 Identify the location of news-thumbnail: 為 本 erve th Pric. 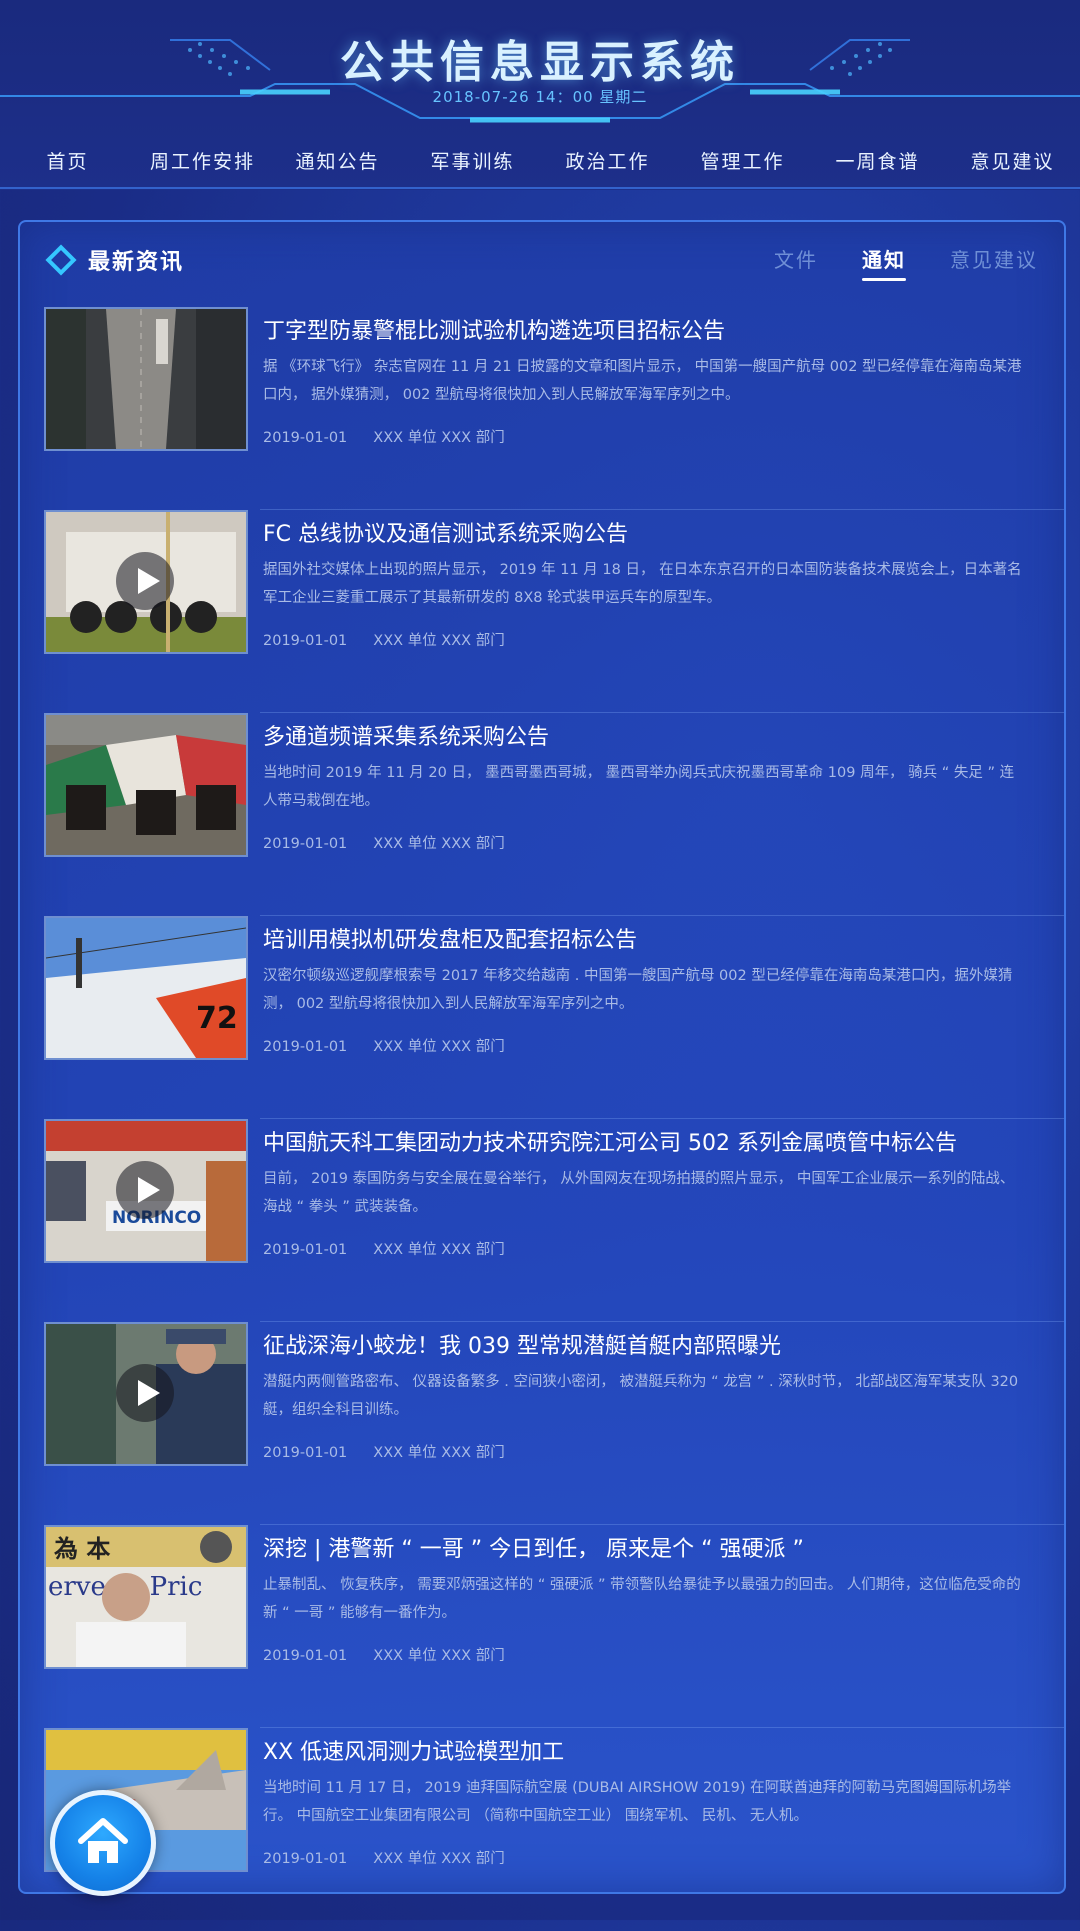
(146, 1597).